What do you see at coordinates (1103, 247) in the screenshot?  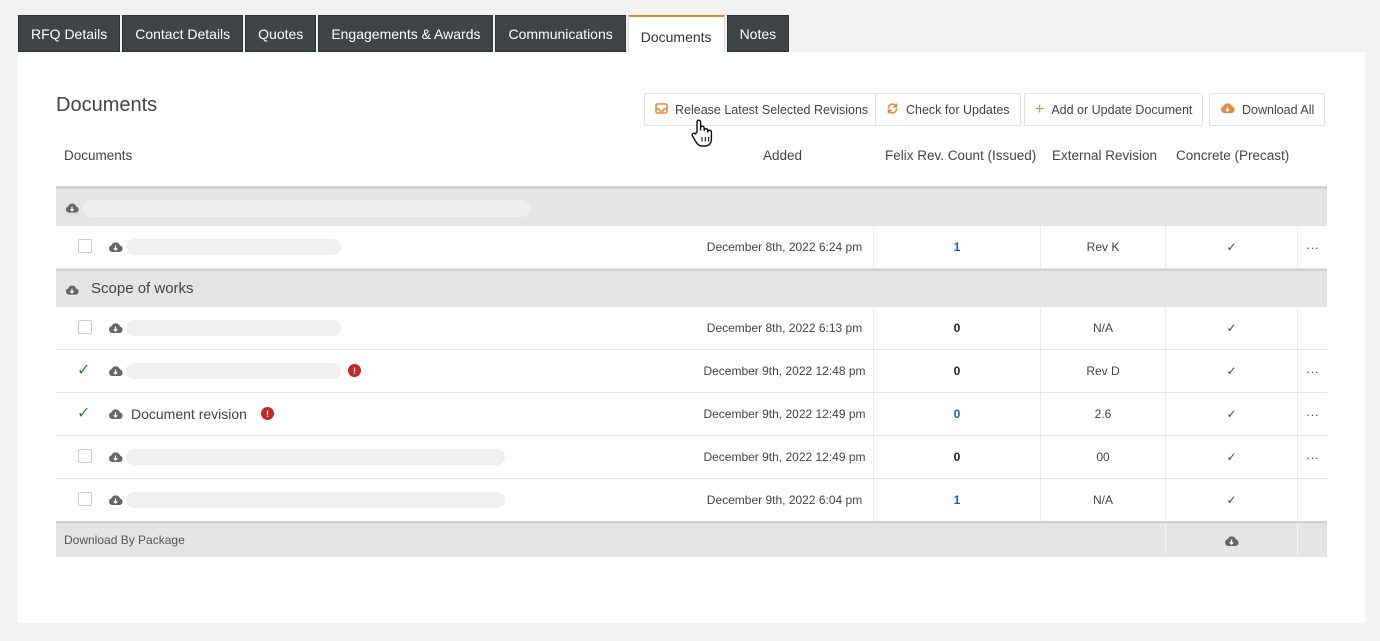 I see `external-revision: Rev K` at bounding box center [1103, 247].